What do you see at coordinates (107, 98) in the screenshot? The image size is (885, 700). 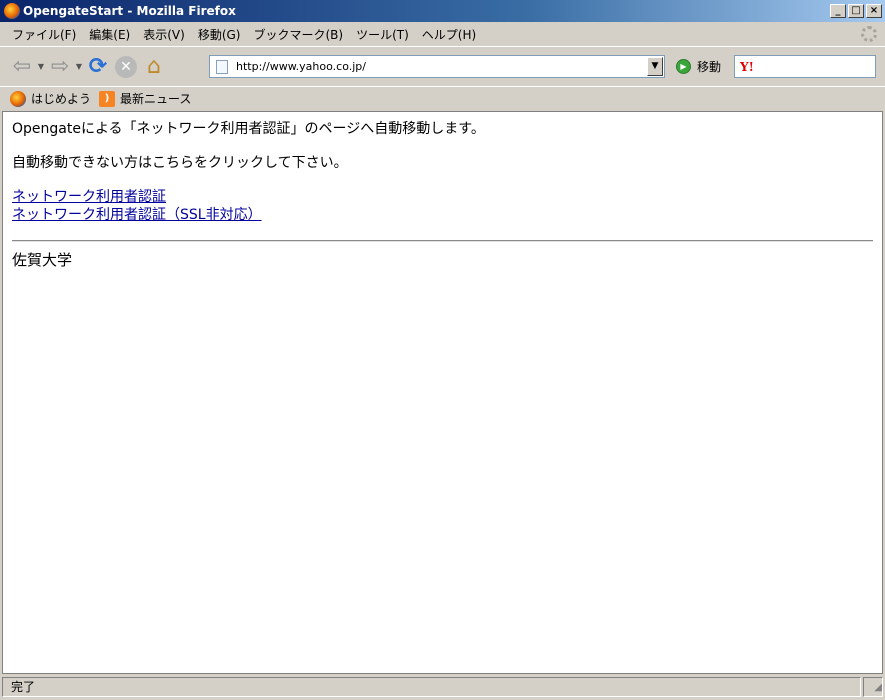 I see `rss-icon: )` at bounding box center [107, 98].